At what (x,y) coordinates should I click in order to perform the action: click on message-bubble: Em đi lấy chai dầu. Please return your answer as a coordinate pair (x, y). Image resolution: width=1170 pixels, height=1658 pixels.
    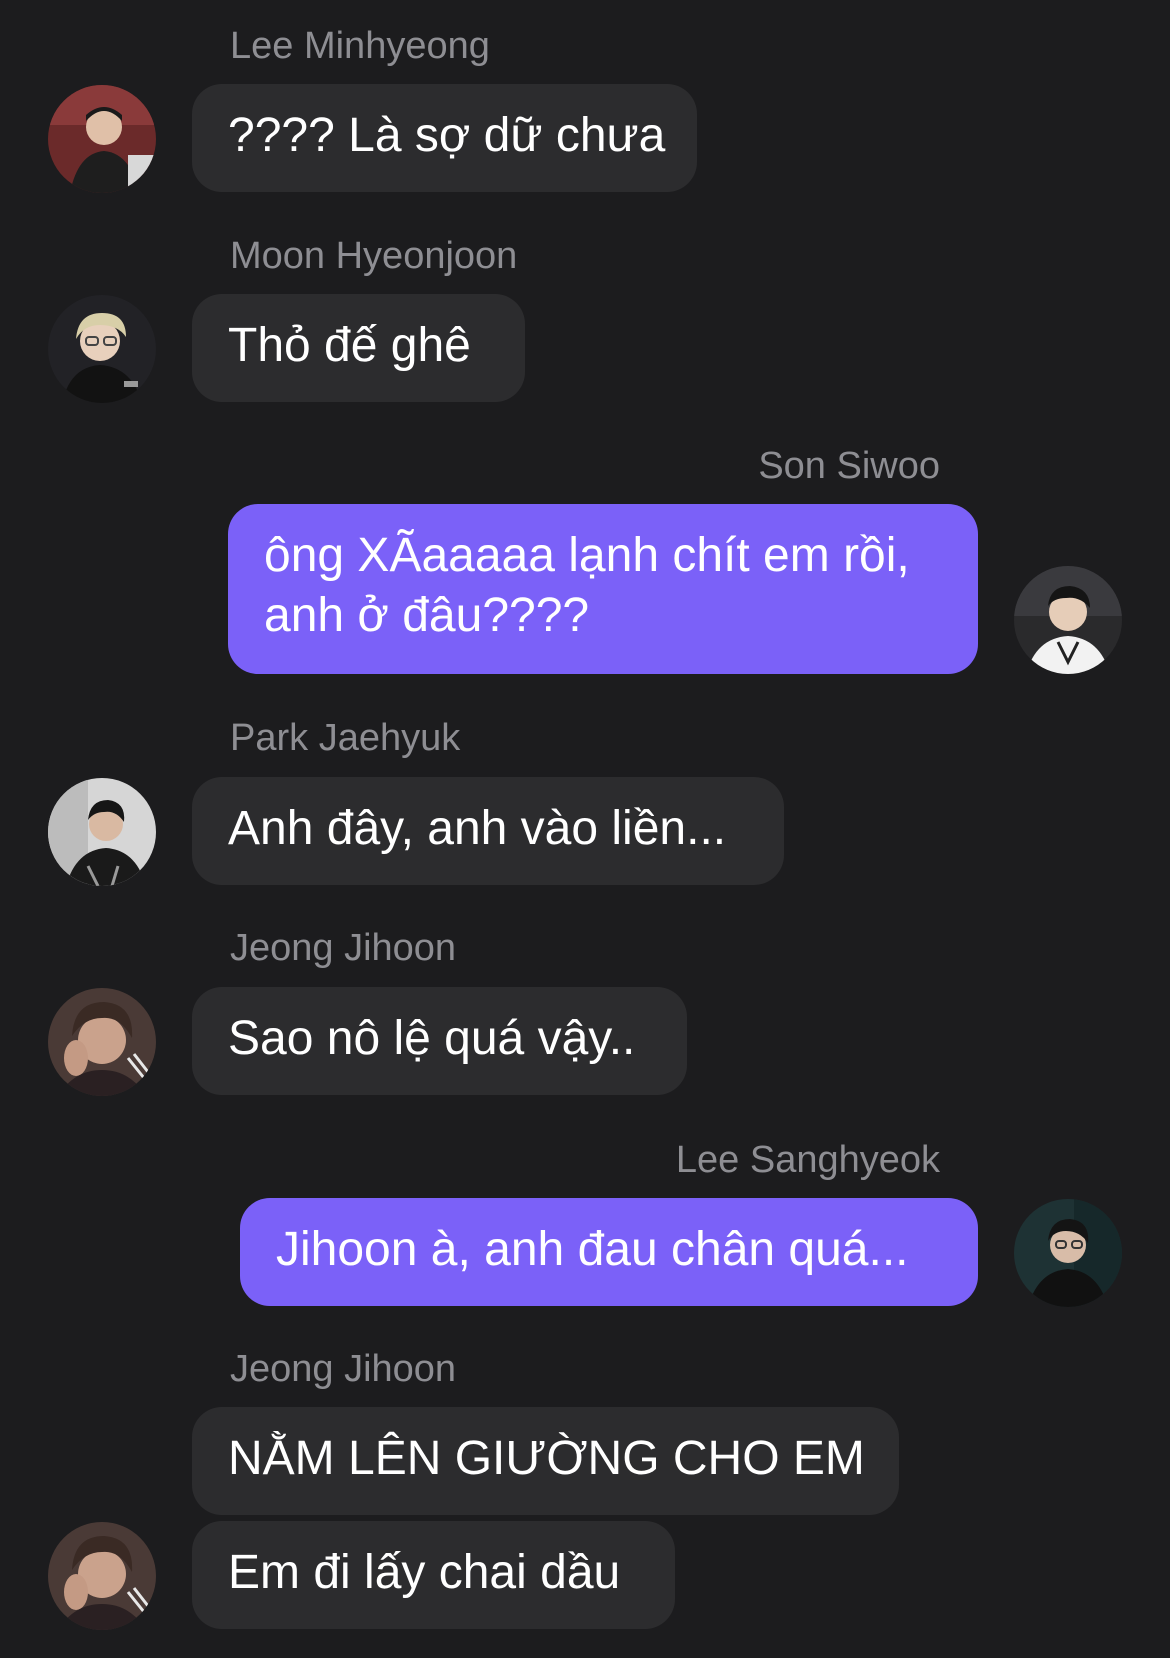
    Looking at the image, I should click on (433, 1575).